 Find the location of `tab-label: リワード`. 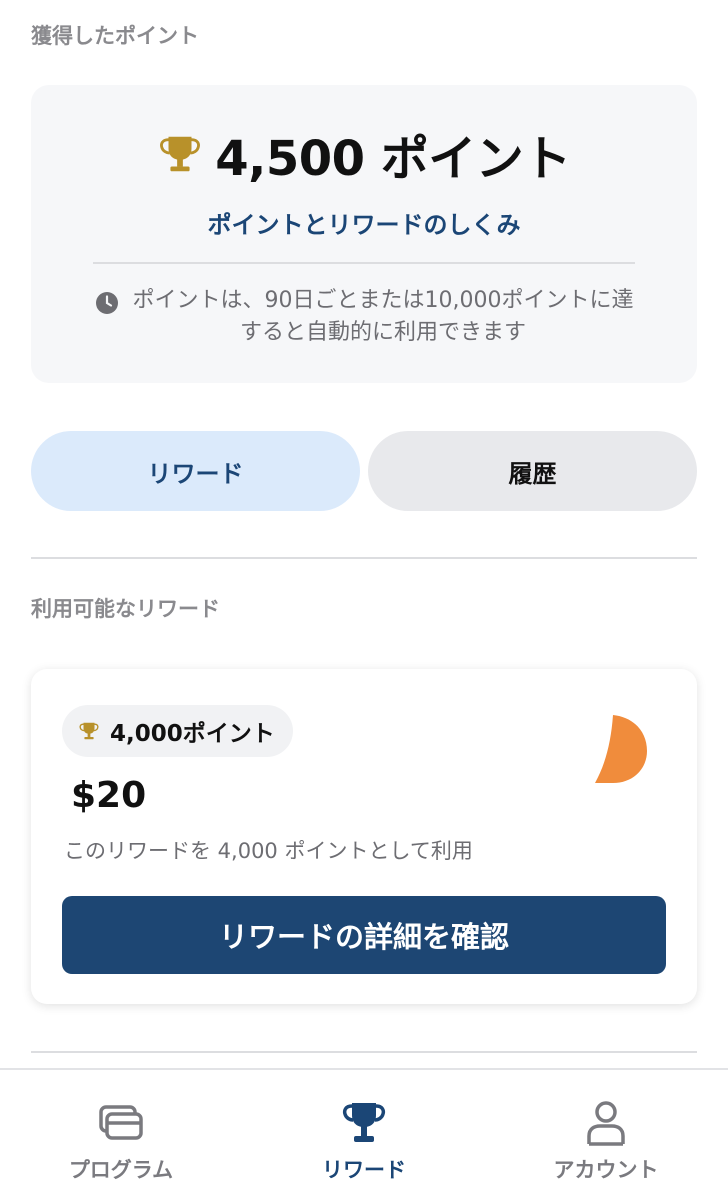

tab-label: リワード is located at coordinates (364, 1170).